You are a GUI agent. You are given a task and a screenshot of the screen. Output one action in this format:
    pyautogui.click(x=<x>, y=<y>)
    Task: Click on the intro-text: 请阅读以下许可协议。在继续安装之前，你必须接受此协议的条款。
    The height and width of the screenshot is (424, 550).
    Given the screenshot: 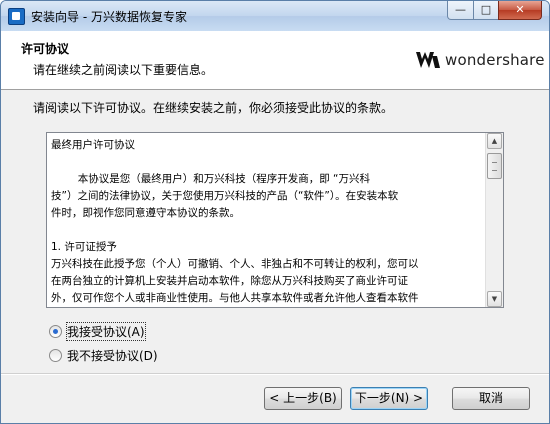 What is the action you would take?
    pyautogui.click(x=213, y=108)
    